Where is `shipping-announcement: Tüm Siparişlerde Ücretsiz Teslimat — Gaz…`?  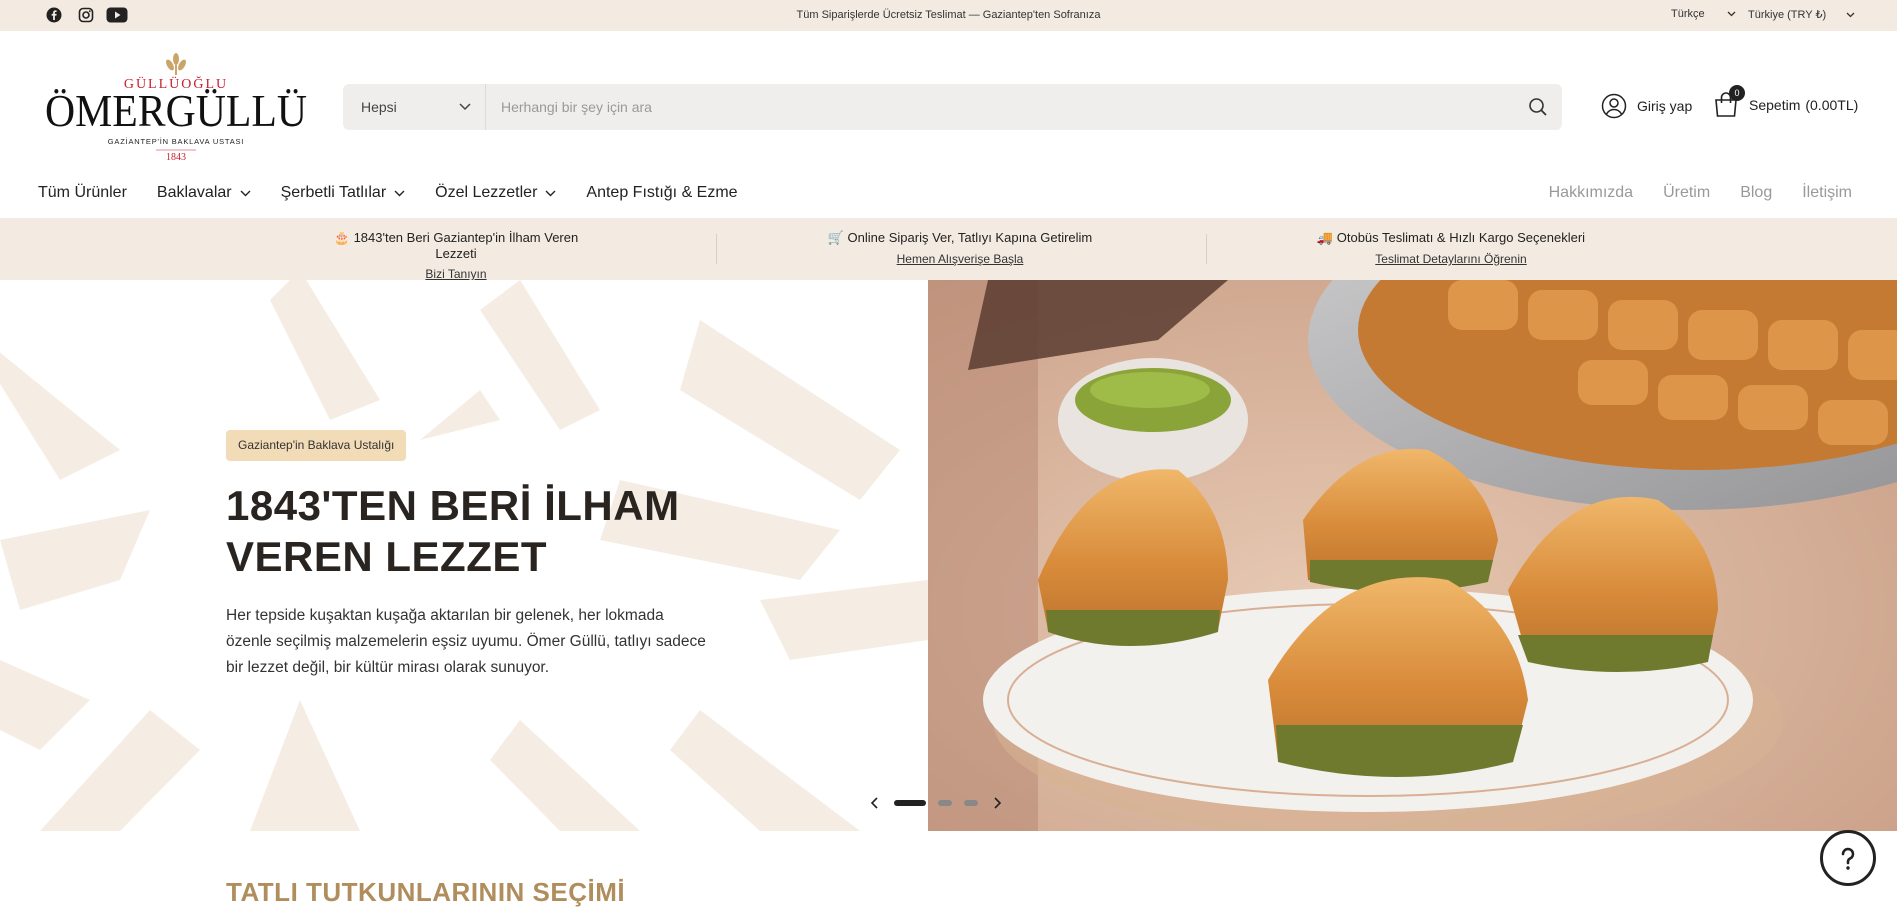 shipping-announcement: Tüm Siparişlerde Ücretsiz Teslimat — Gaz… is located at coordinates (948, 15).